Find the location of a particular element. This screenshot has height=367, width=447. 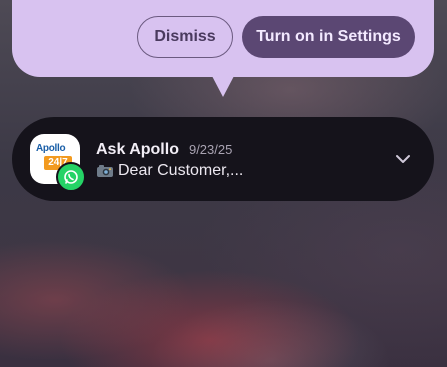

dismiss-button: Dismiss is located at coordinates (185, 37).